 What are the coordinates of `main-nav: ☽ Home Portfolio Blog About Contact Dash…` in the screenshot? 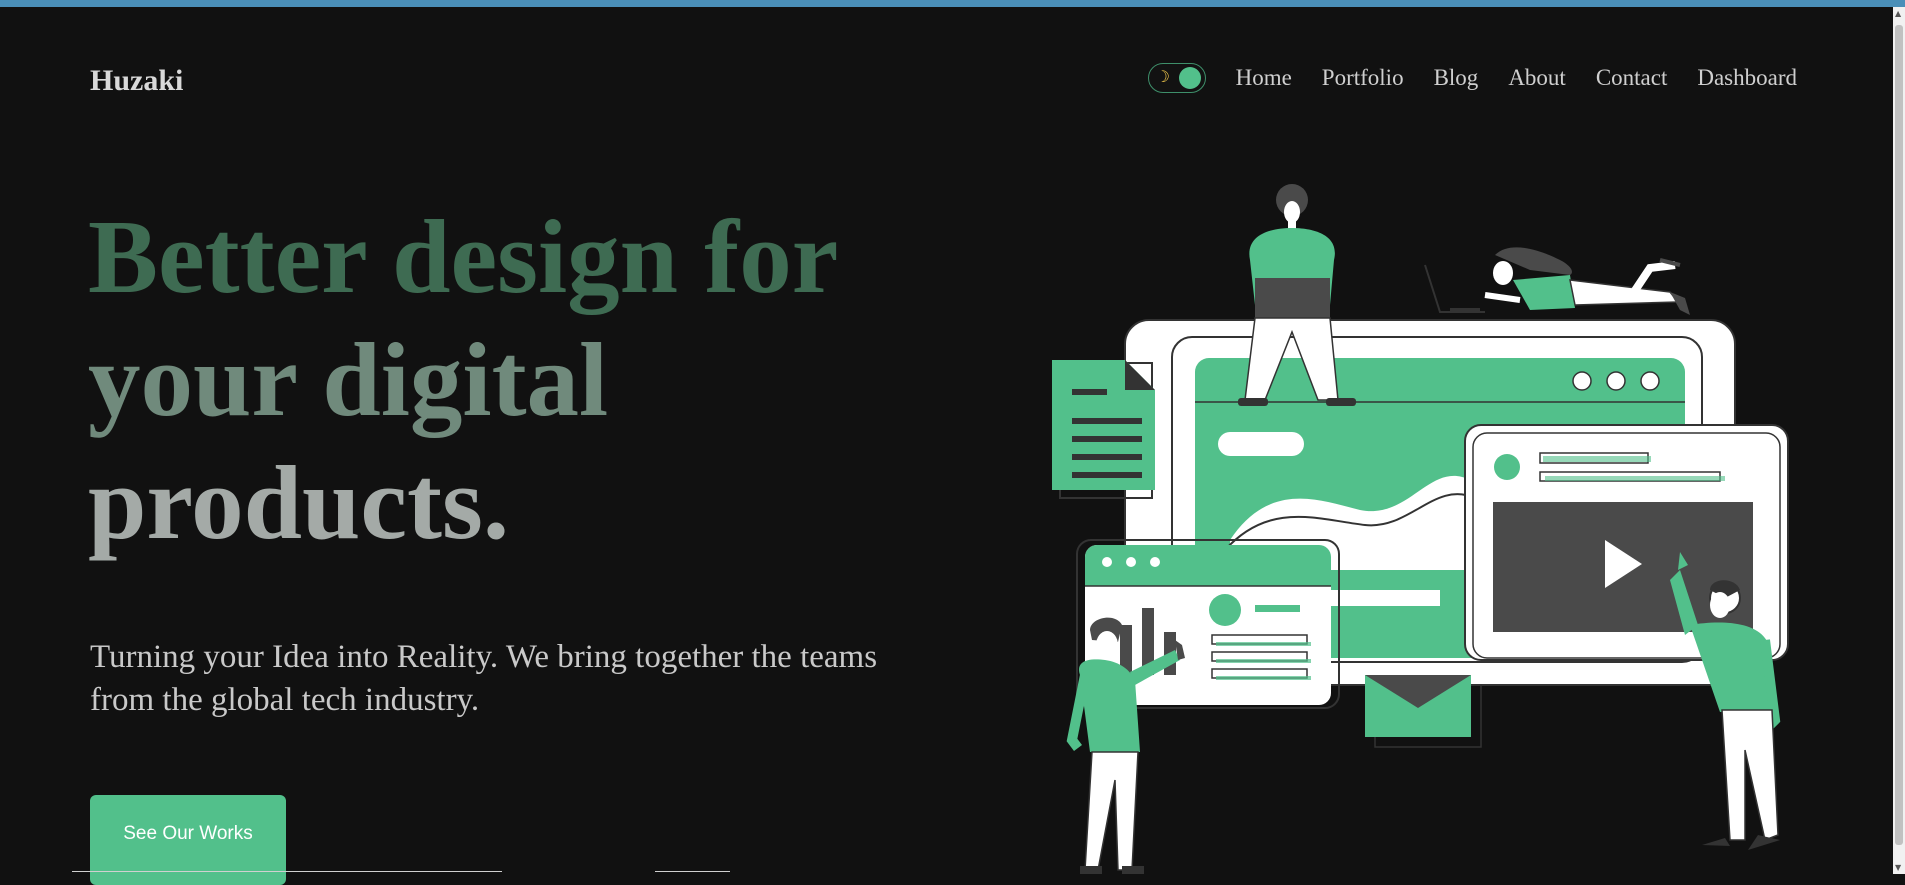 It's located at (1472, 78).